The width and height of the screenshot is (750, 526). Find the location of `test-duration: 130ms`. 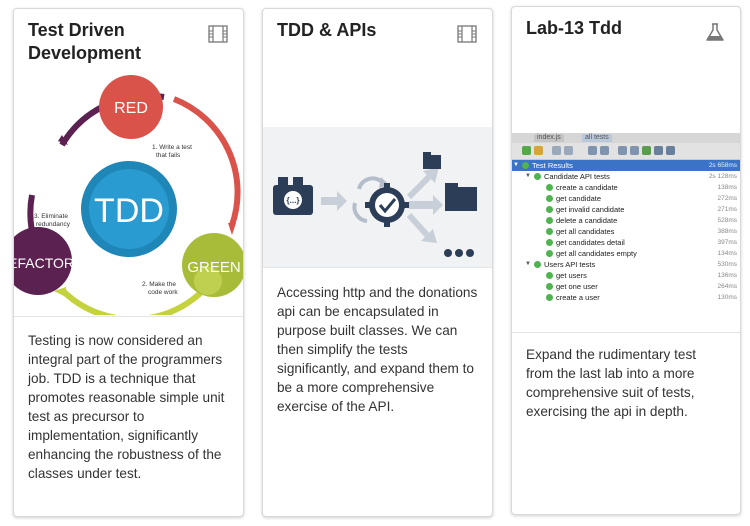

test-duration: 130ms is located at coordinates (727, 297).